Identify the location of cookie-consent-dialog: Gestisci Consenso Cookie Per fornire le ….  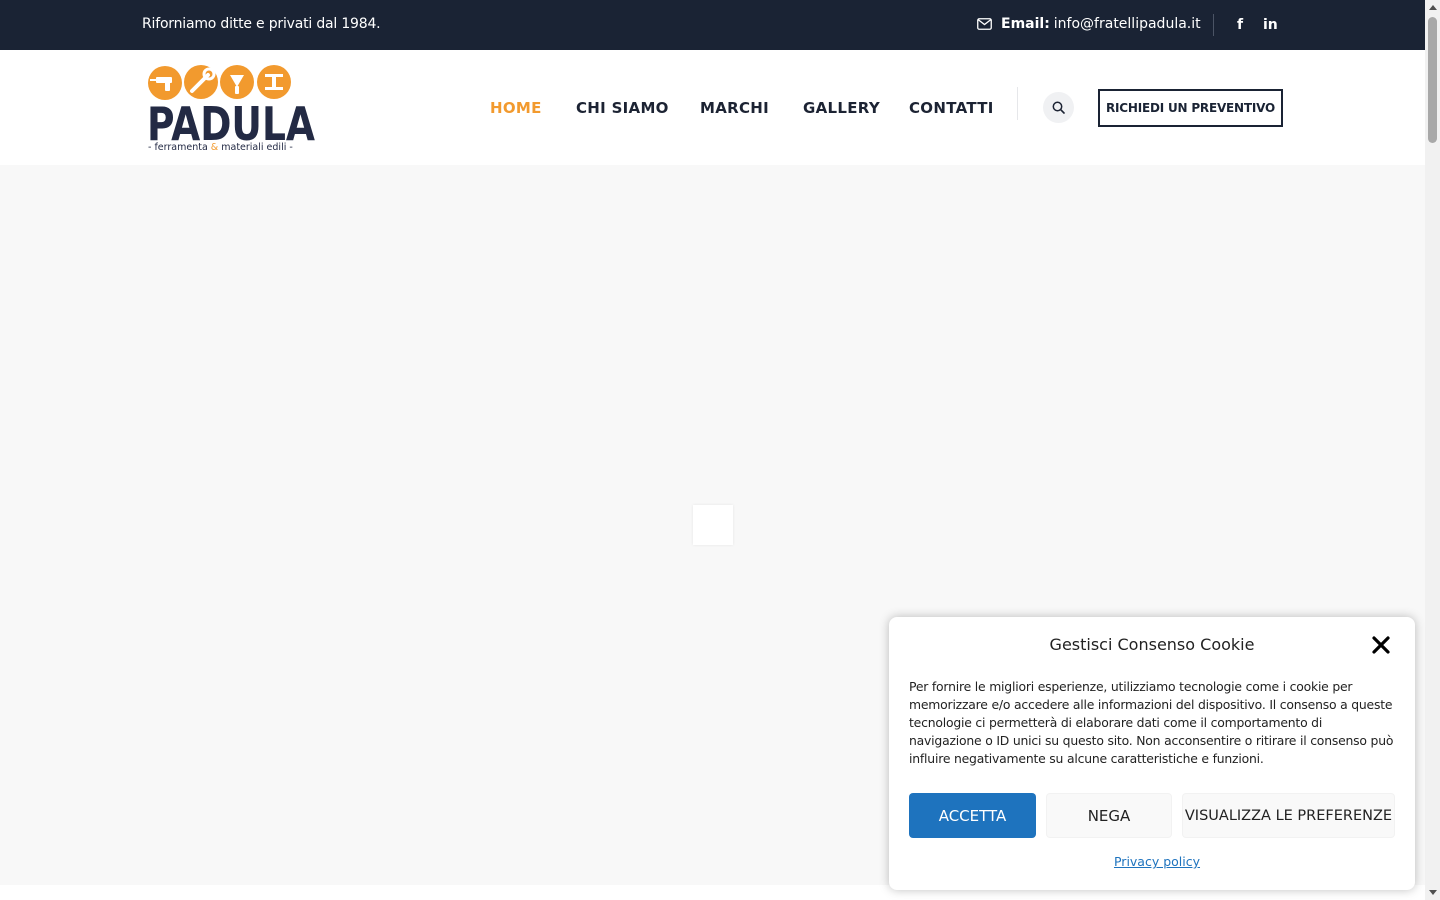
(1152, 753).